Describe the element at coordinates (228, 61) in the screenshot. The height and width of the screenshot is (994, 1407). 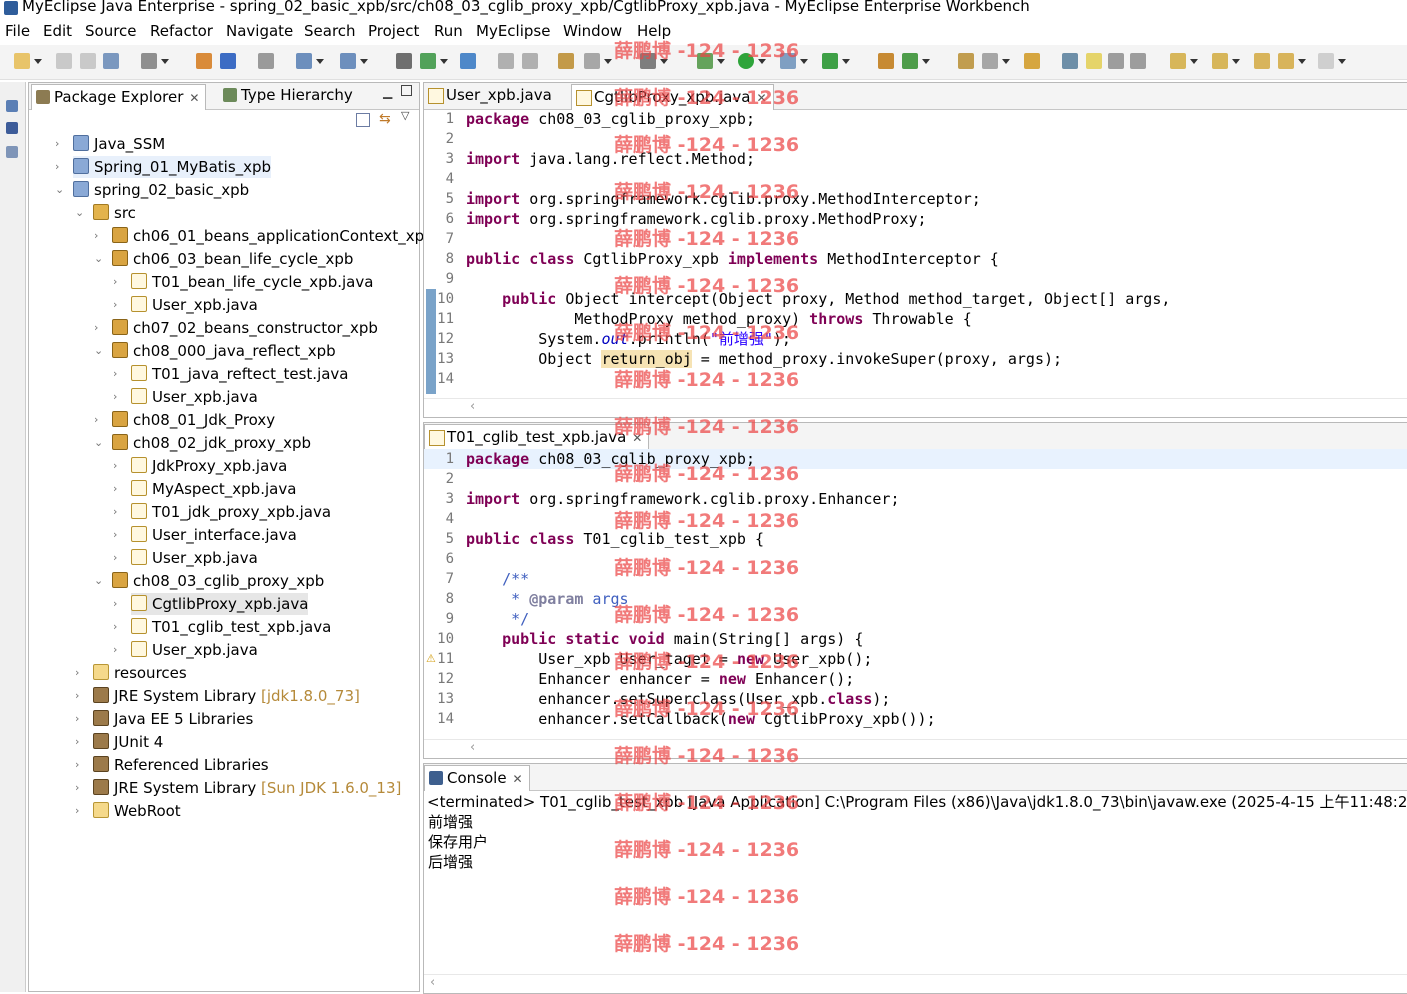
I see `package-icon` at that location.